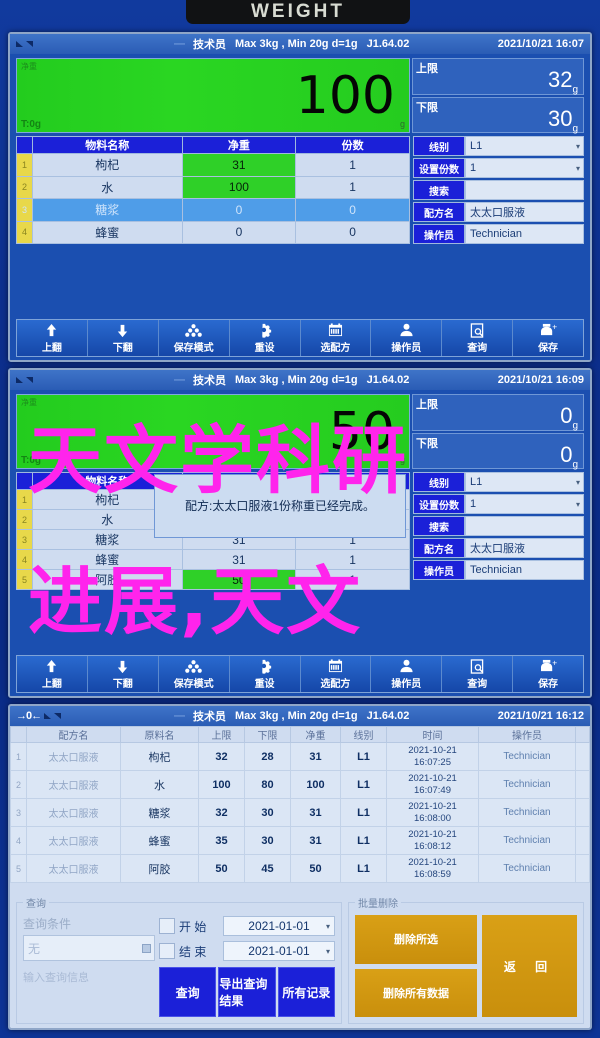 Image resolution: width=600 pixels, height=1038 pixels. I want to click on toolbar-button-select-formula-2: 选配方, so click(336, 674).